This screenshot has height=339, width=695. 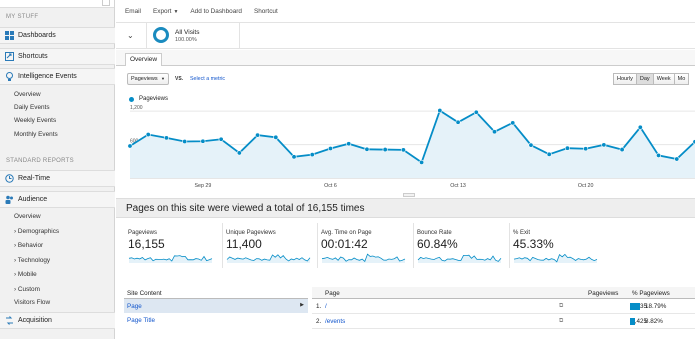 I want to click on card-bounce-rate: Bounce Rate 60.84%, so click(x=459, y=245).